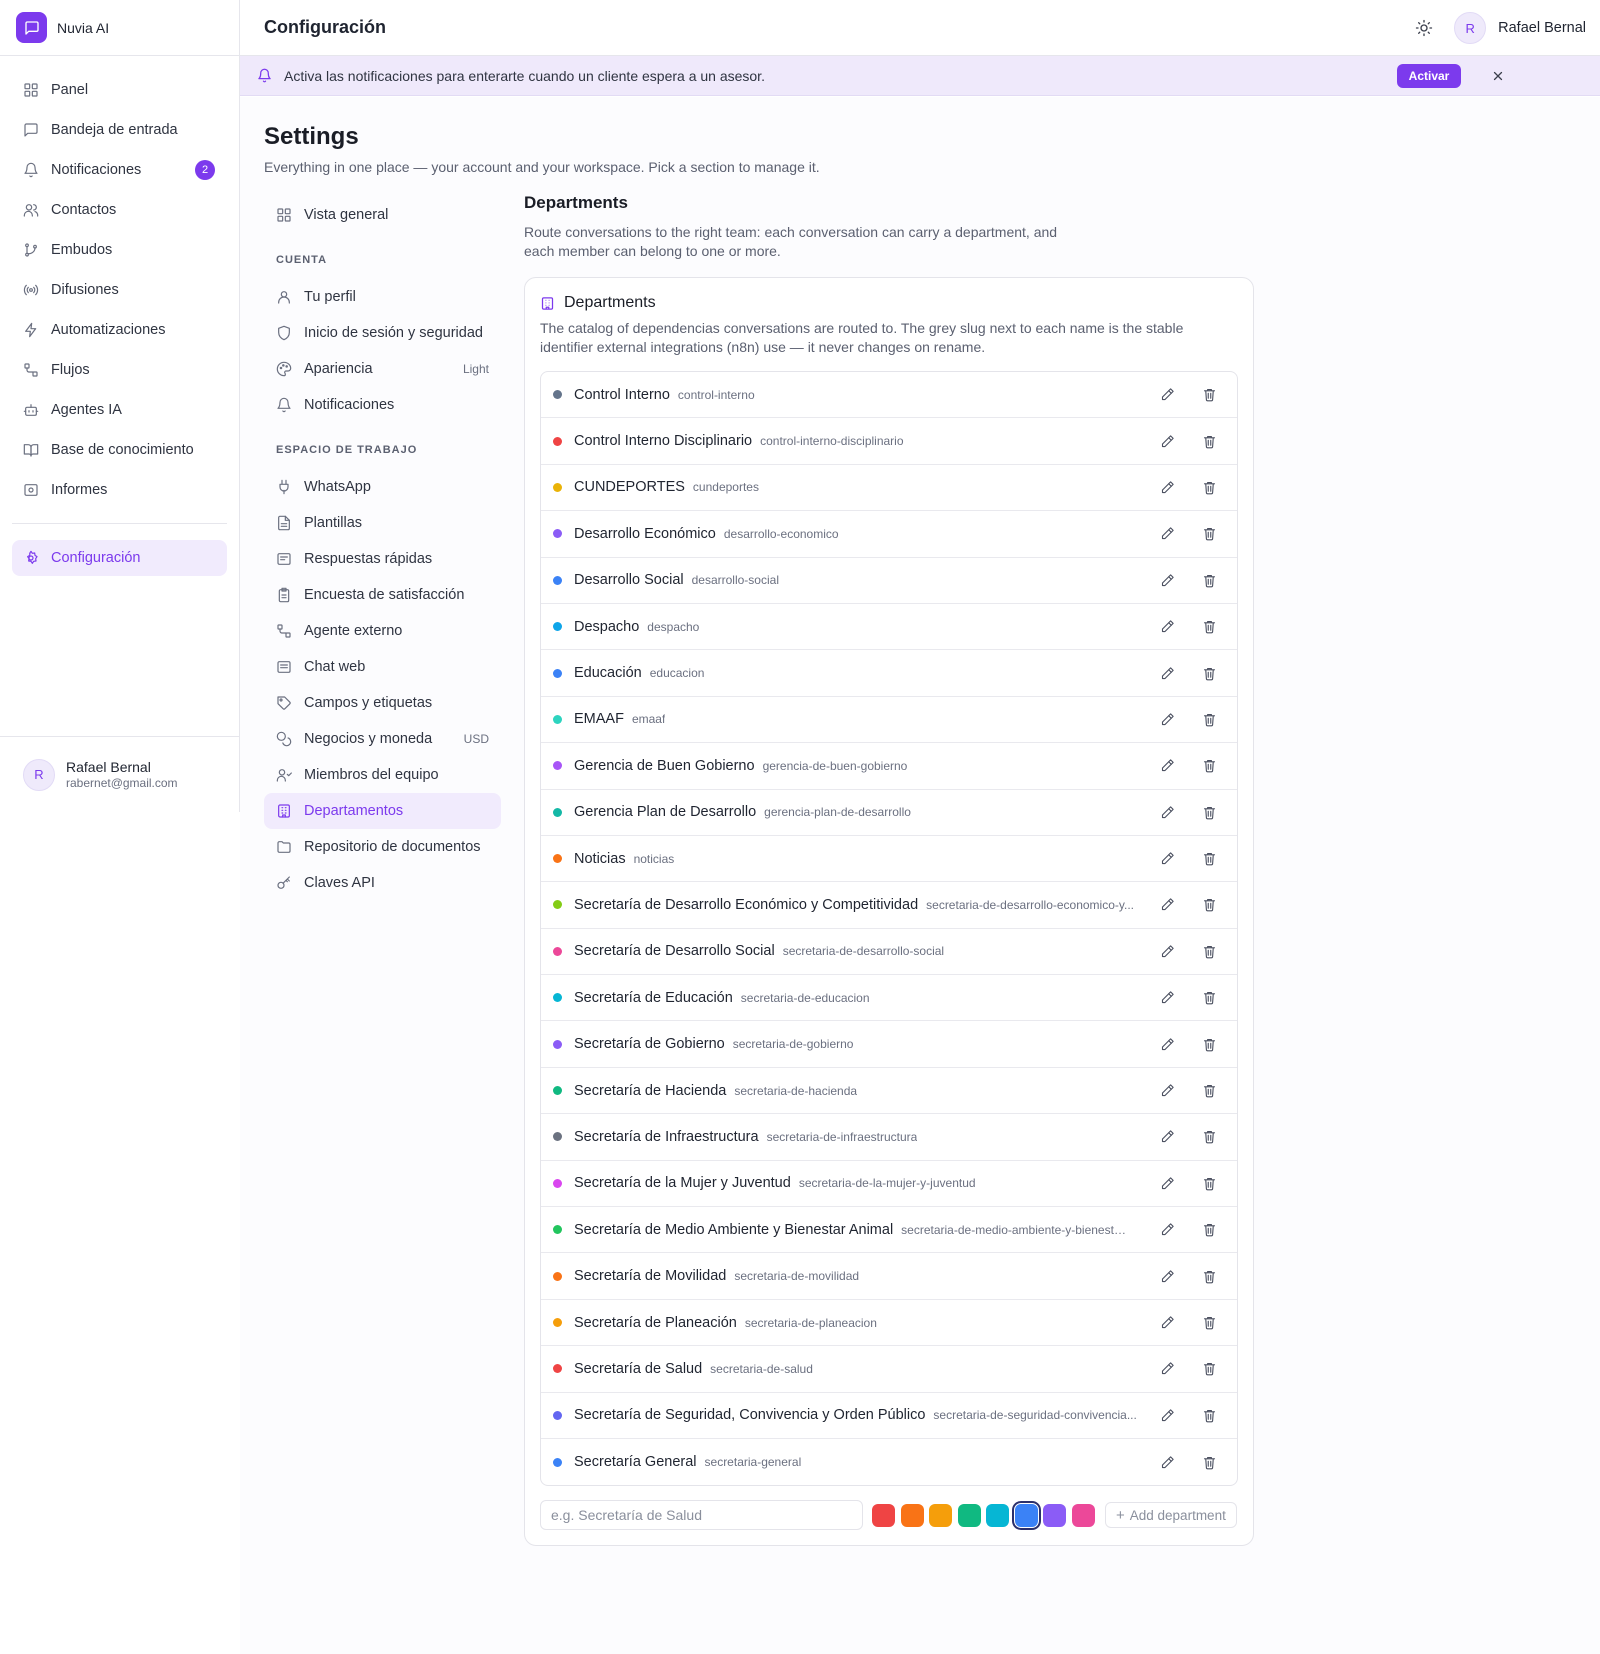  I want to click on trash-icon, so click(1209, 812).